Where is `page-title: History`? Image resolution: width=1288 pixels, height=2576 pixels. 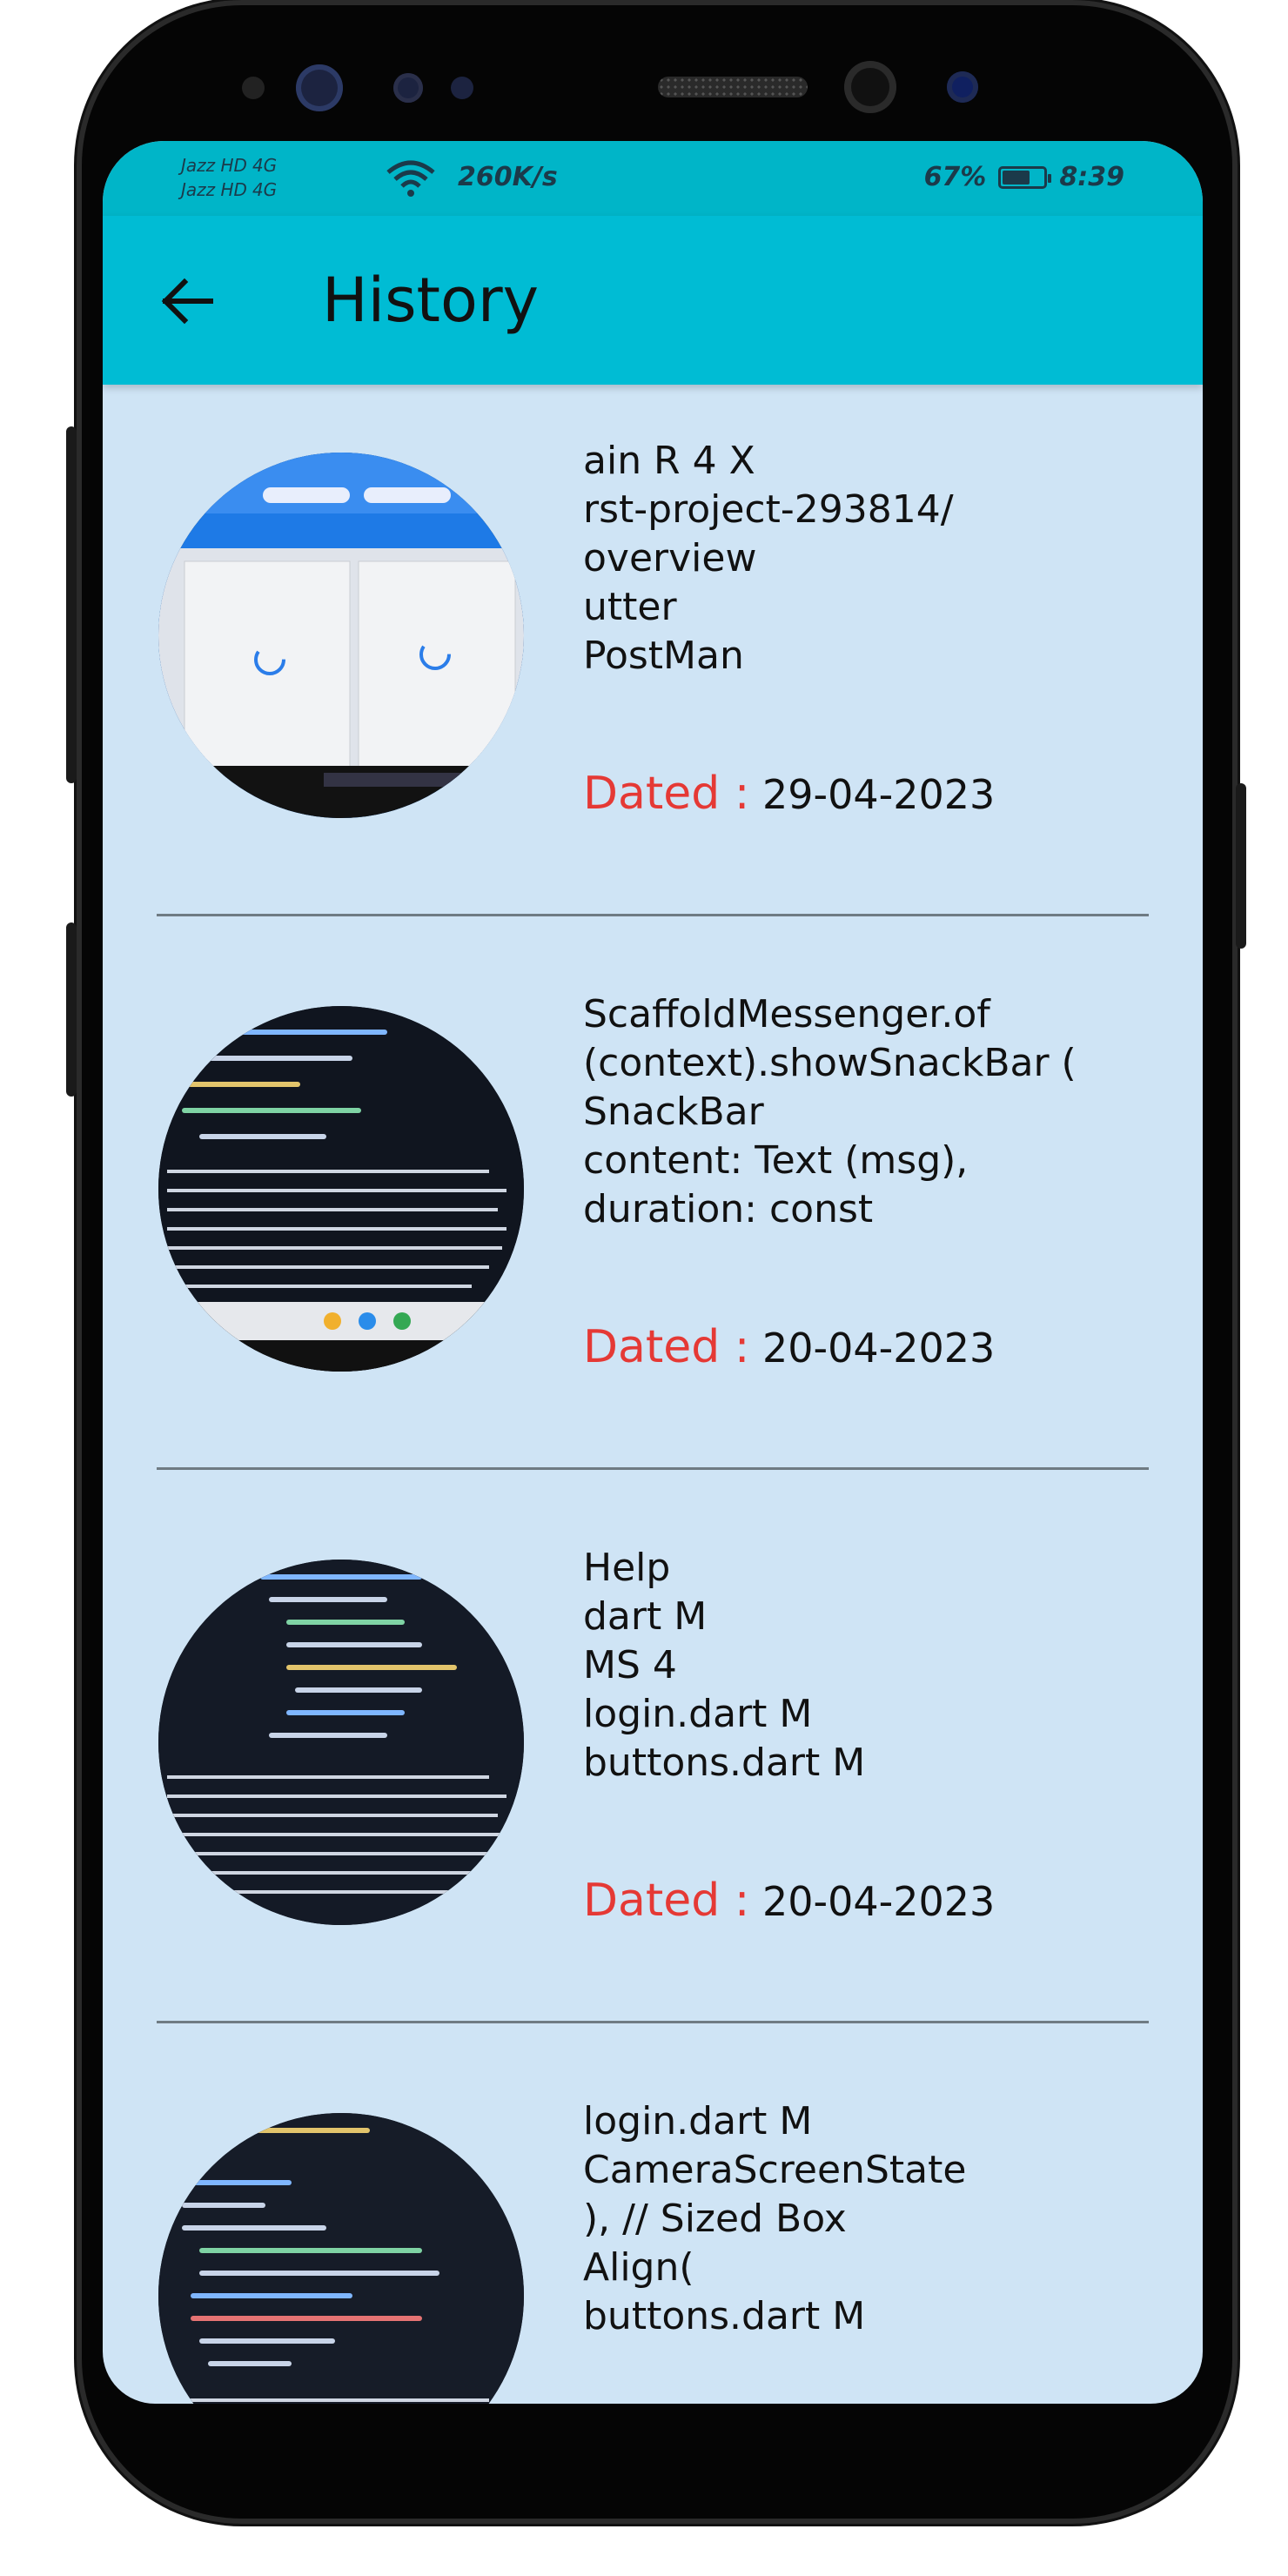 page-title: History is located at coordinates (431, 301).